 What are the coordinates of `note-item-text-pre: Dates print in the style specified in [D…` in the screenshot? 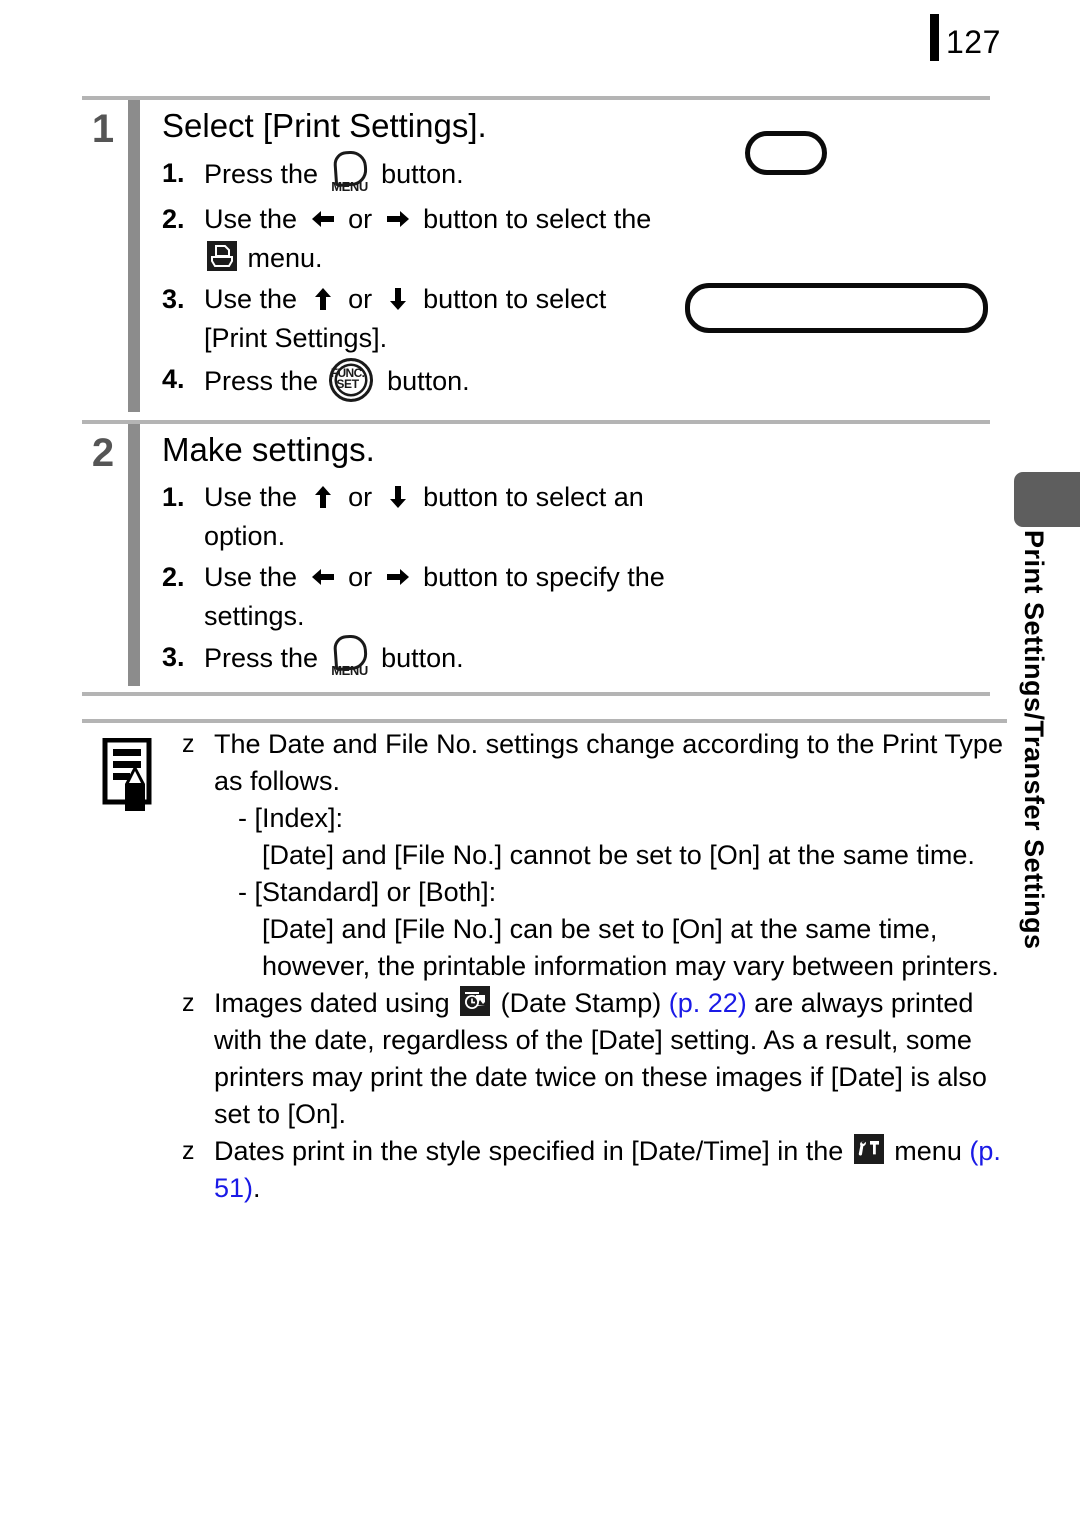 It's located at (532, 1151).